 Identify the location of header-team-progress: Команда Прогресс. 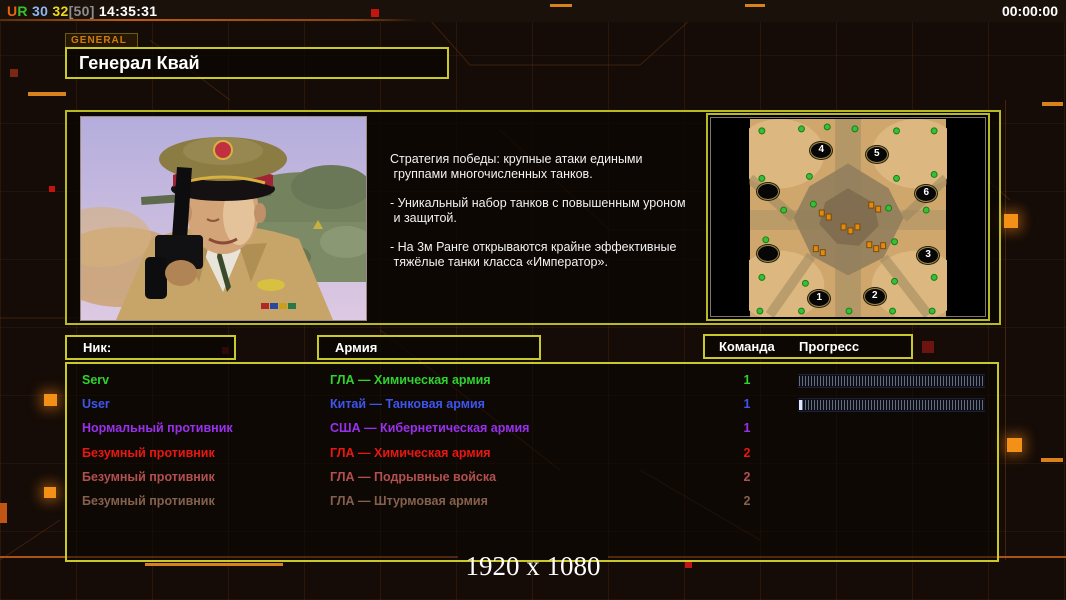
(808, 346).